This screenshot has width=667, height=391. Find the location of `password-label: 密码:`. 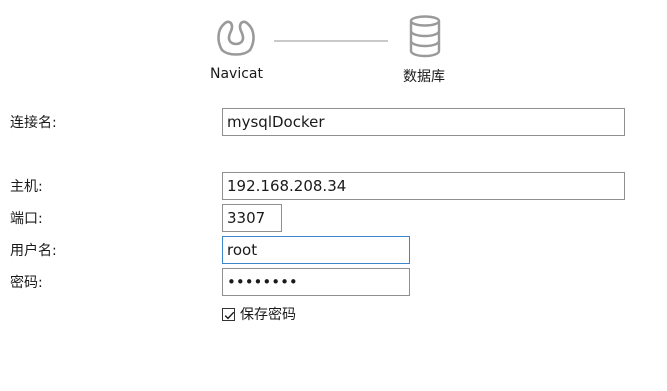

password-label: 密码: is located at coordinates (26, 283).